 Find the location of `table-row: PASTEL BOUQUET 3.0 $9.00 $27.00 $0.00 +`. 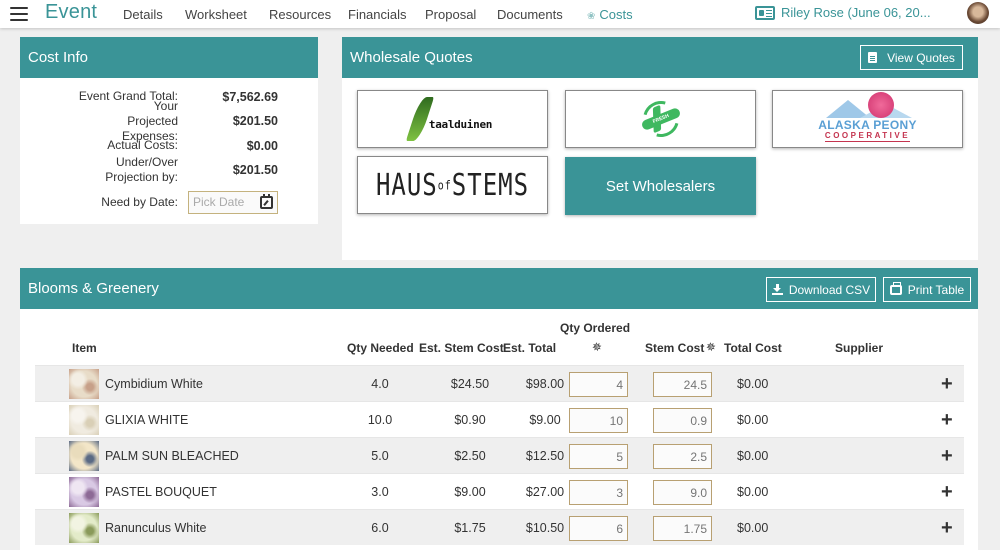

table-row: PASTEL BOUQUET 3.0 $9.00 $27.00 $0.00 + is located at coordinates (499, 491).